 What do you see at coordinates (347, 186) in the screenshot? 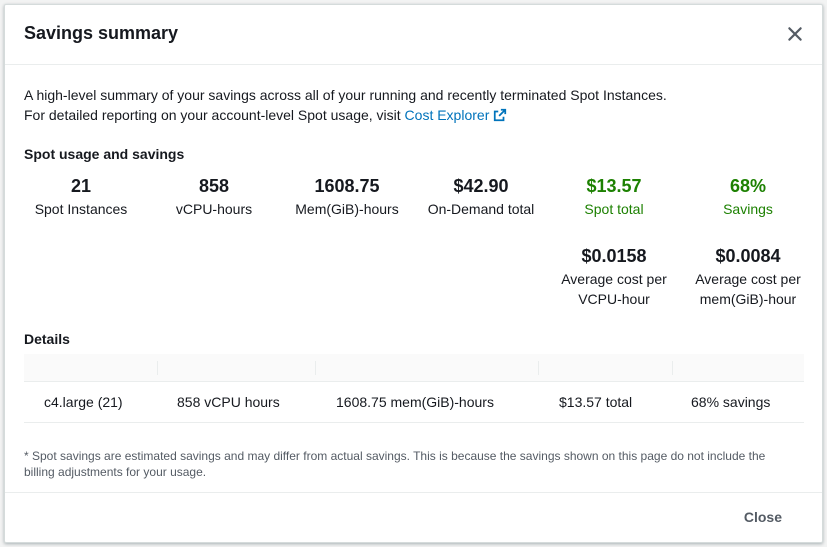
I see `stat-value: 1608.75` at bounding box center [347, 186].